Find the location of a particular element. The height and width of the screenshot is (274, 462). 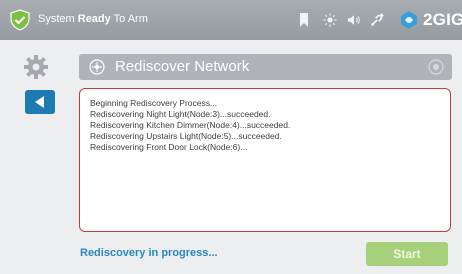

brightness-icon is located at coordinates (330, 20).